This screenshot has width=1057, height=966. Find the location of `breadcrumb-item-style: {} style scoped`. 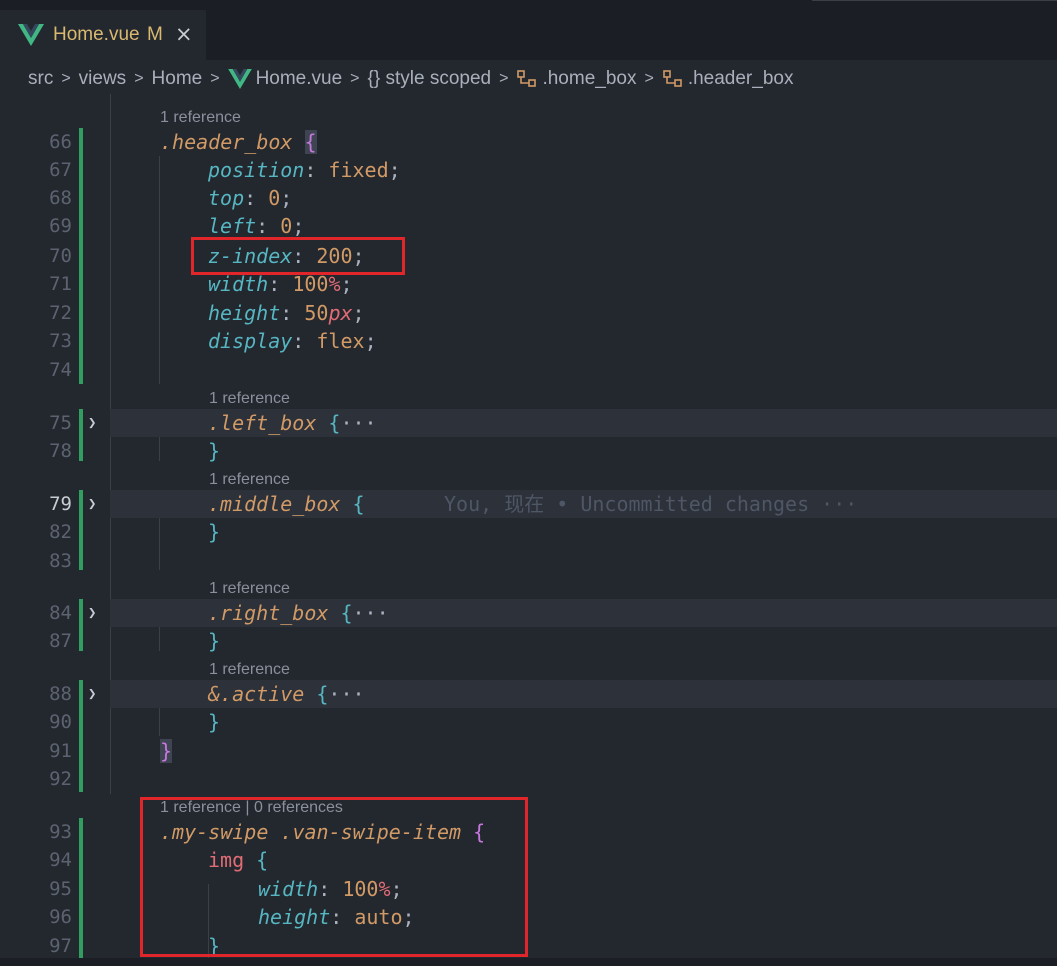

breadcrumb-item-style: {} style scoped is located at coordinates (430, 79).